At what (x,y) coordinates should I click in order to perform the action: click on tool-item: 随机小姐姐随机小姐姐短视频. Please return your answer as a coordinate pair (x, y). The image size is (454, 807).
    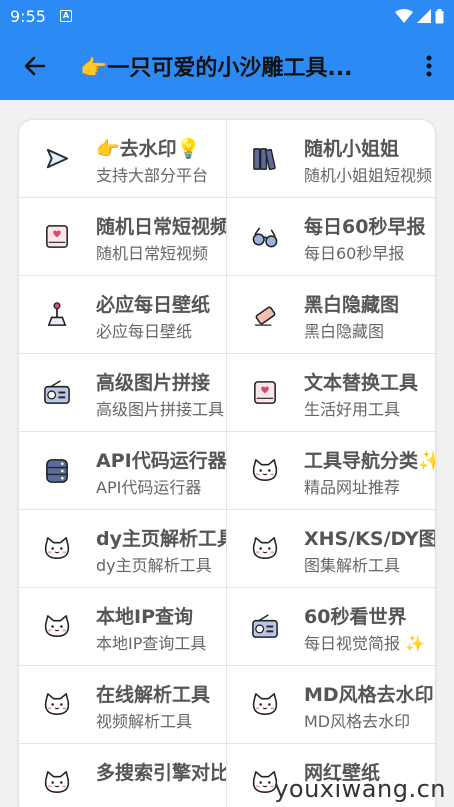
    Looking at the image, I should click on (331, 159).